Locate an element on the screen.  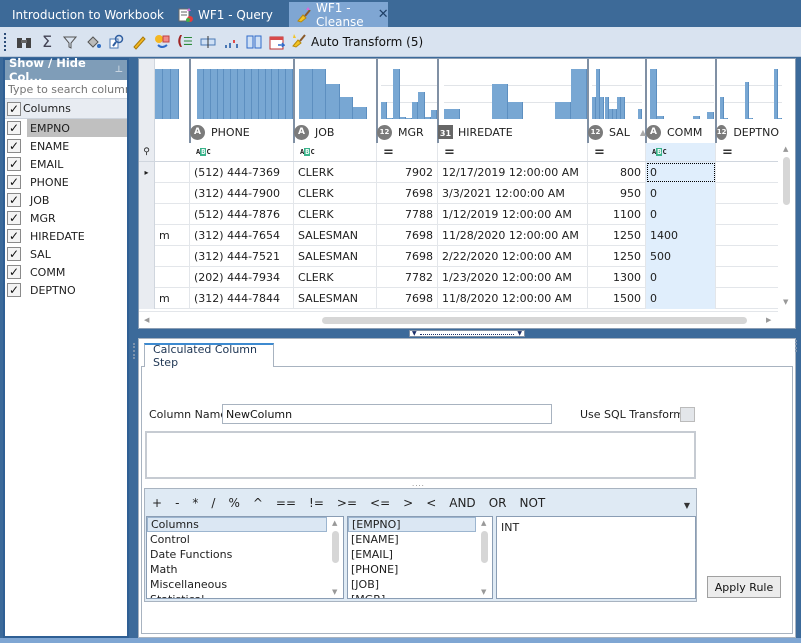
cell-sal: 1500 is located at coordinates (617, 298).